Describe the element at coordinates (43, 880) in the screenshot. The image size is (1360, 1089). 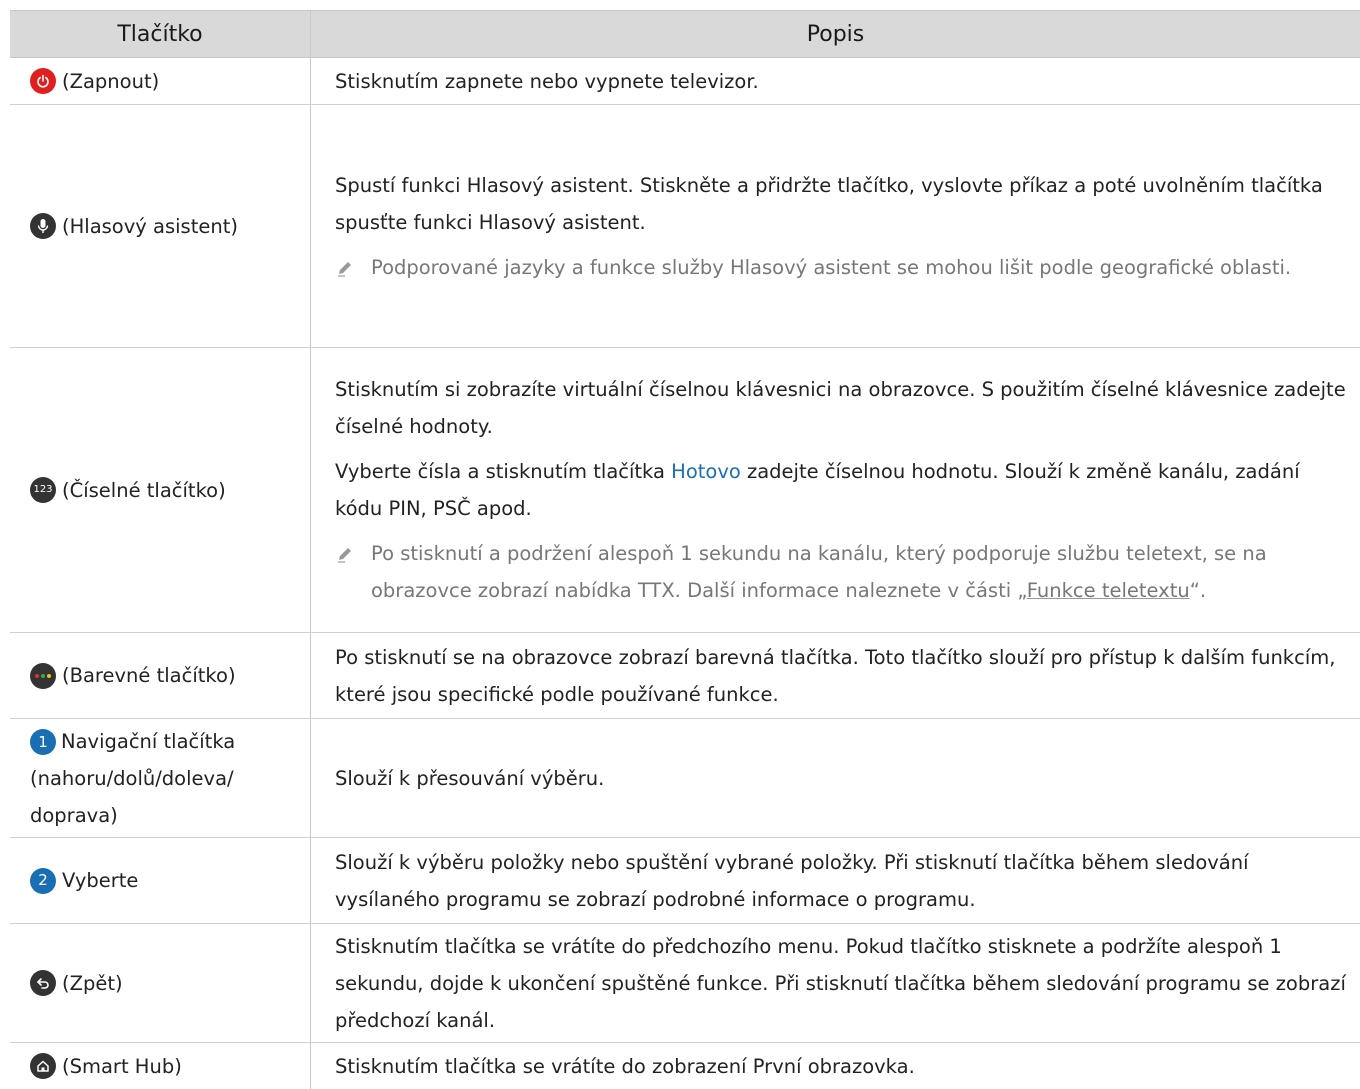
I see `badge-2-icon: 2` at that location.